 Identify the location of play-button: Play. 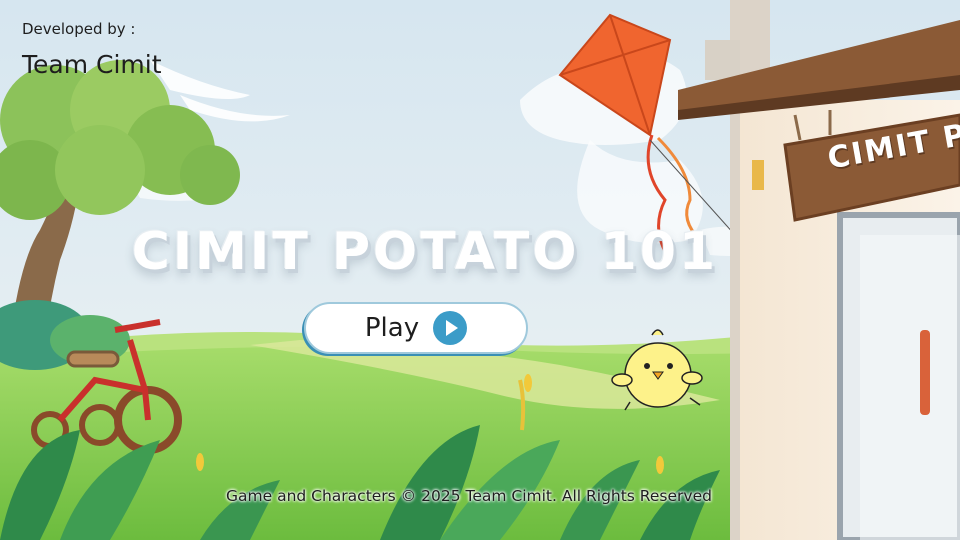
(416, 328).